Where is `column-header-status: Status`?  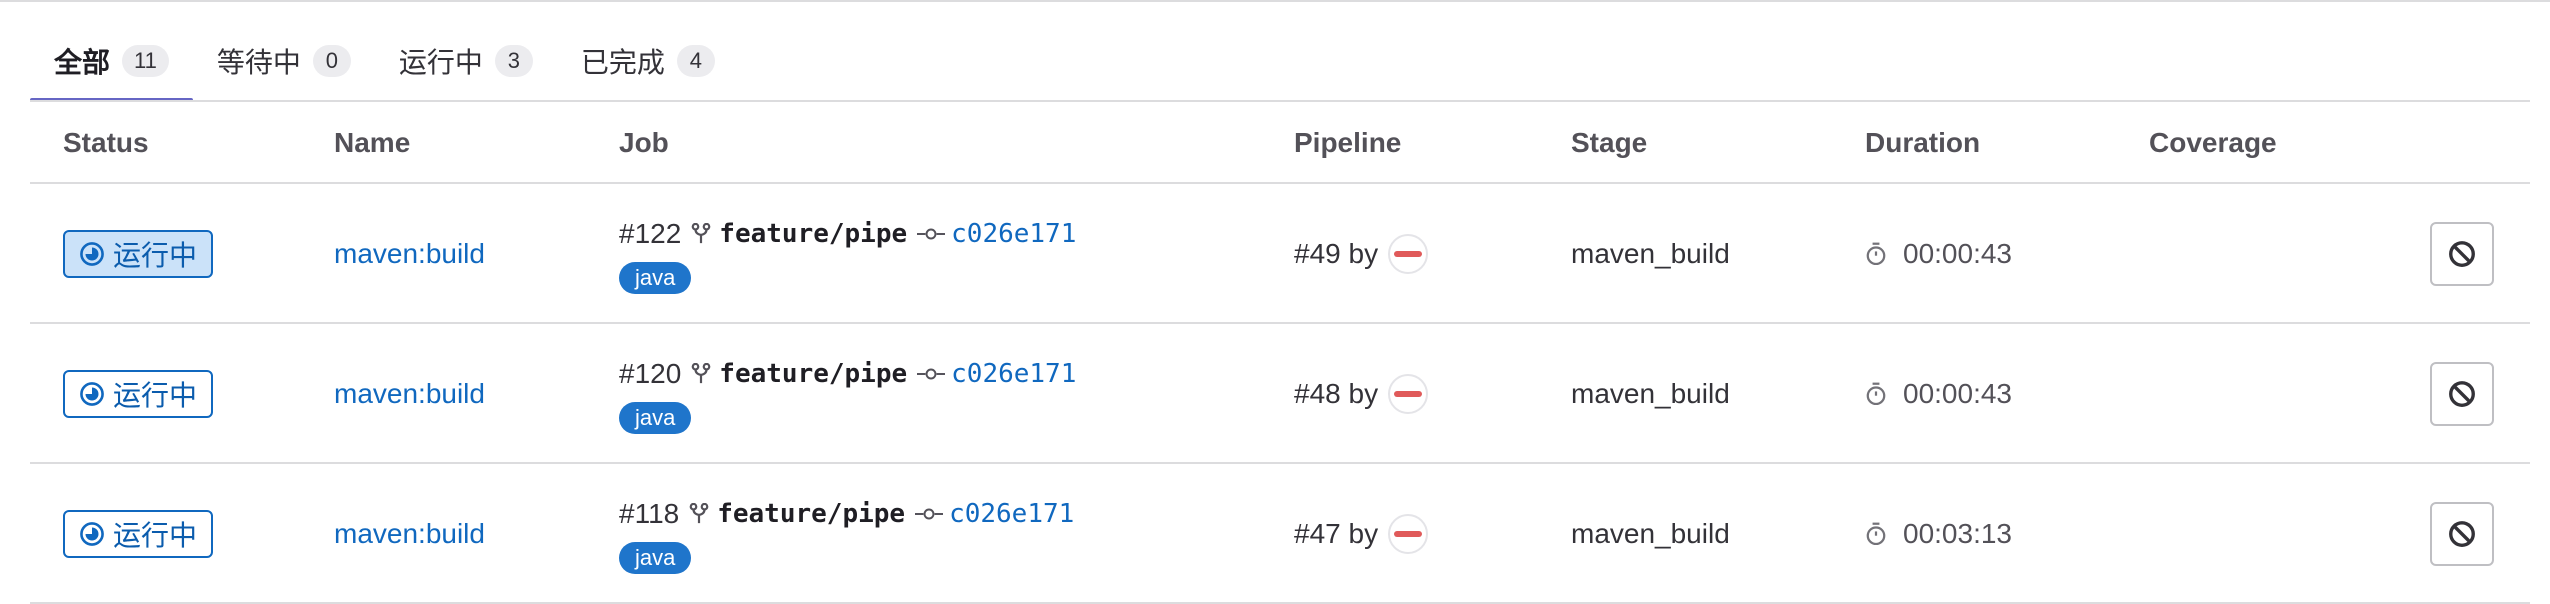
column-header-status: Status is located at coordinates (106, 142).